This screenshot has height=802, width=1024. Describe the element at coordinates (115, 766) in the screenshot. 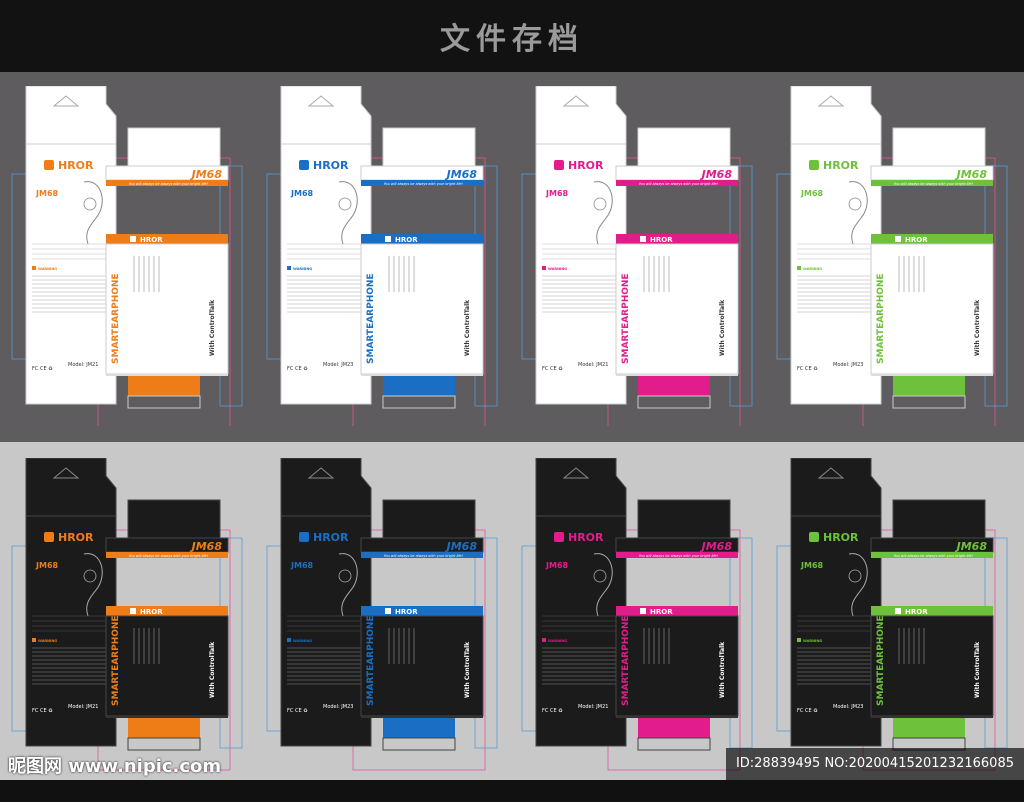

I see `site-watermark: 昵图网 www.nipic.com` at that location.